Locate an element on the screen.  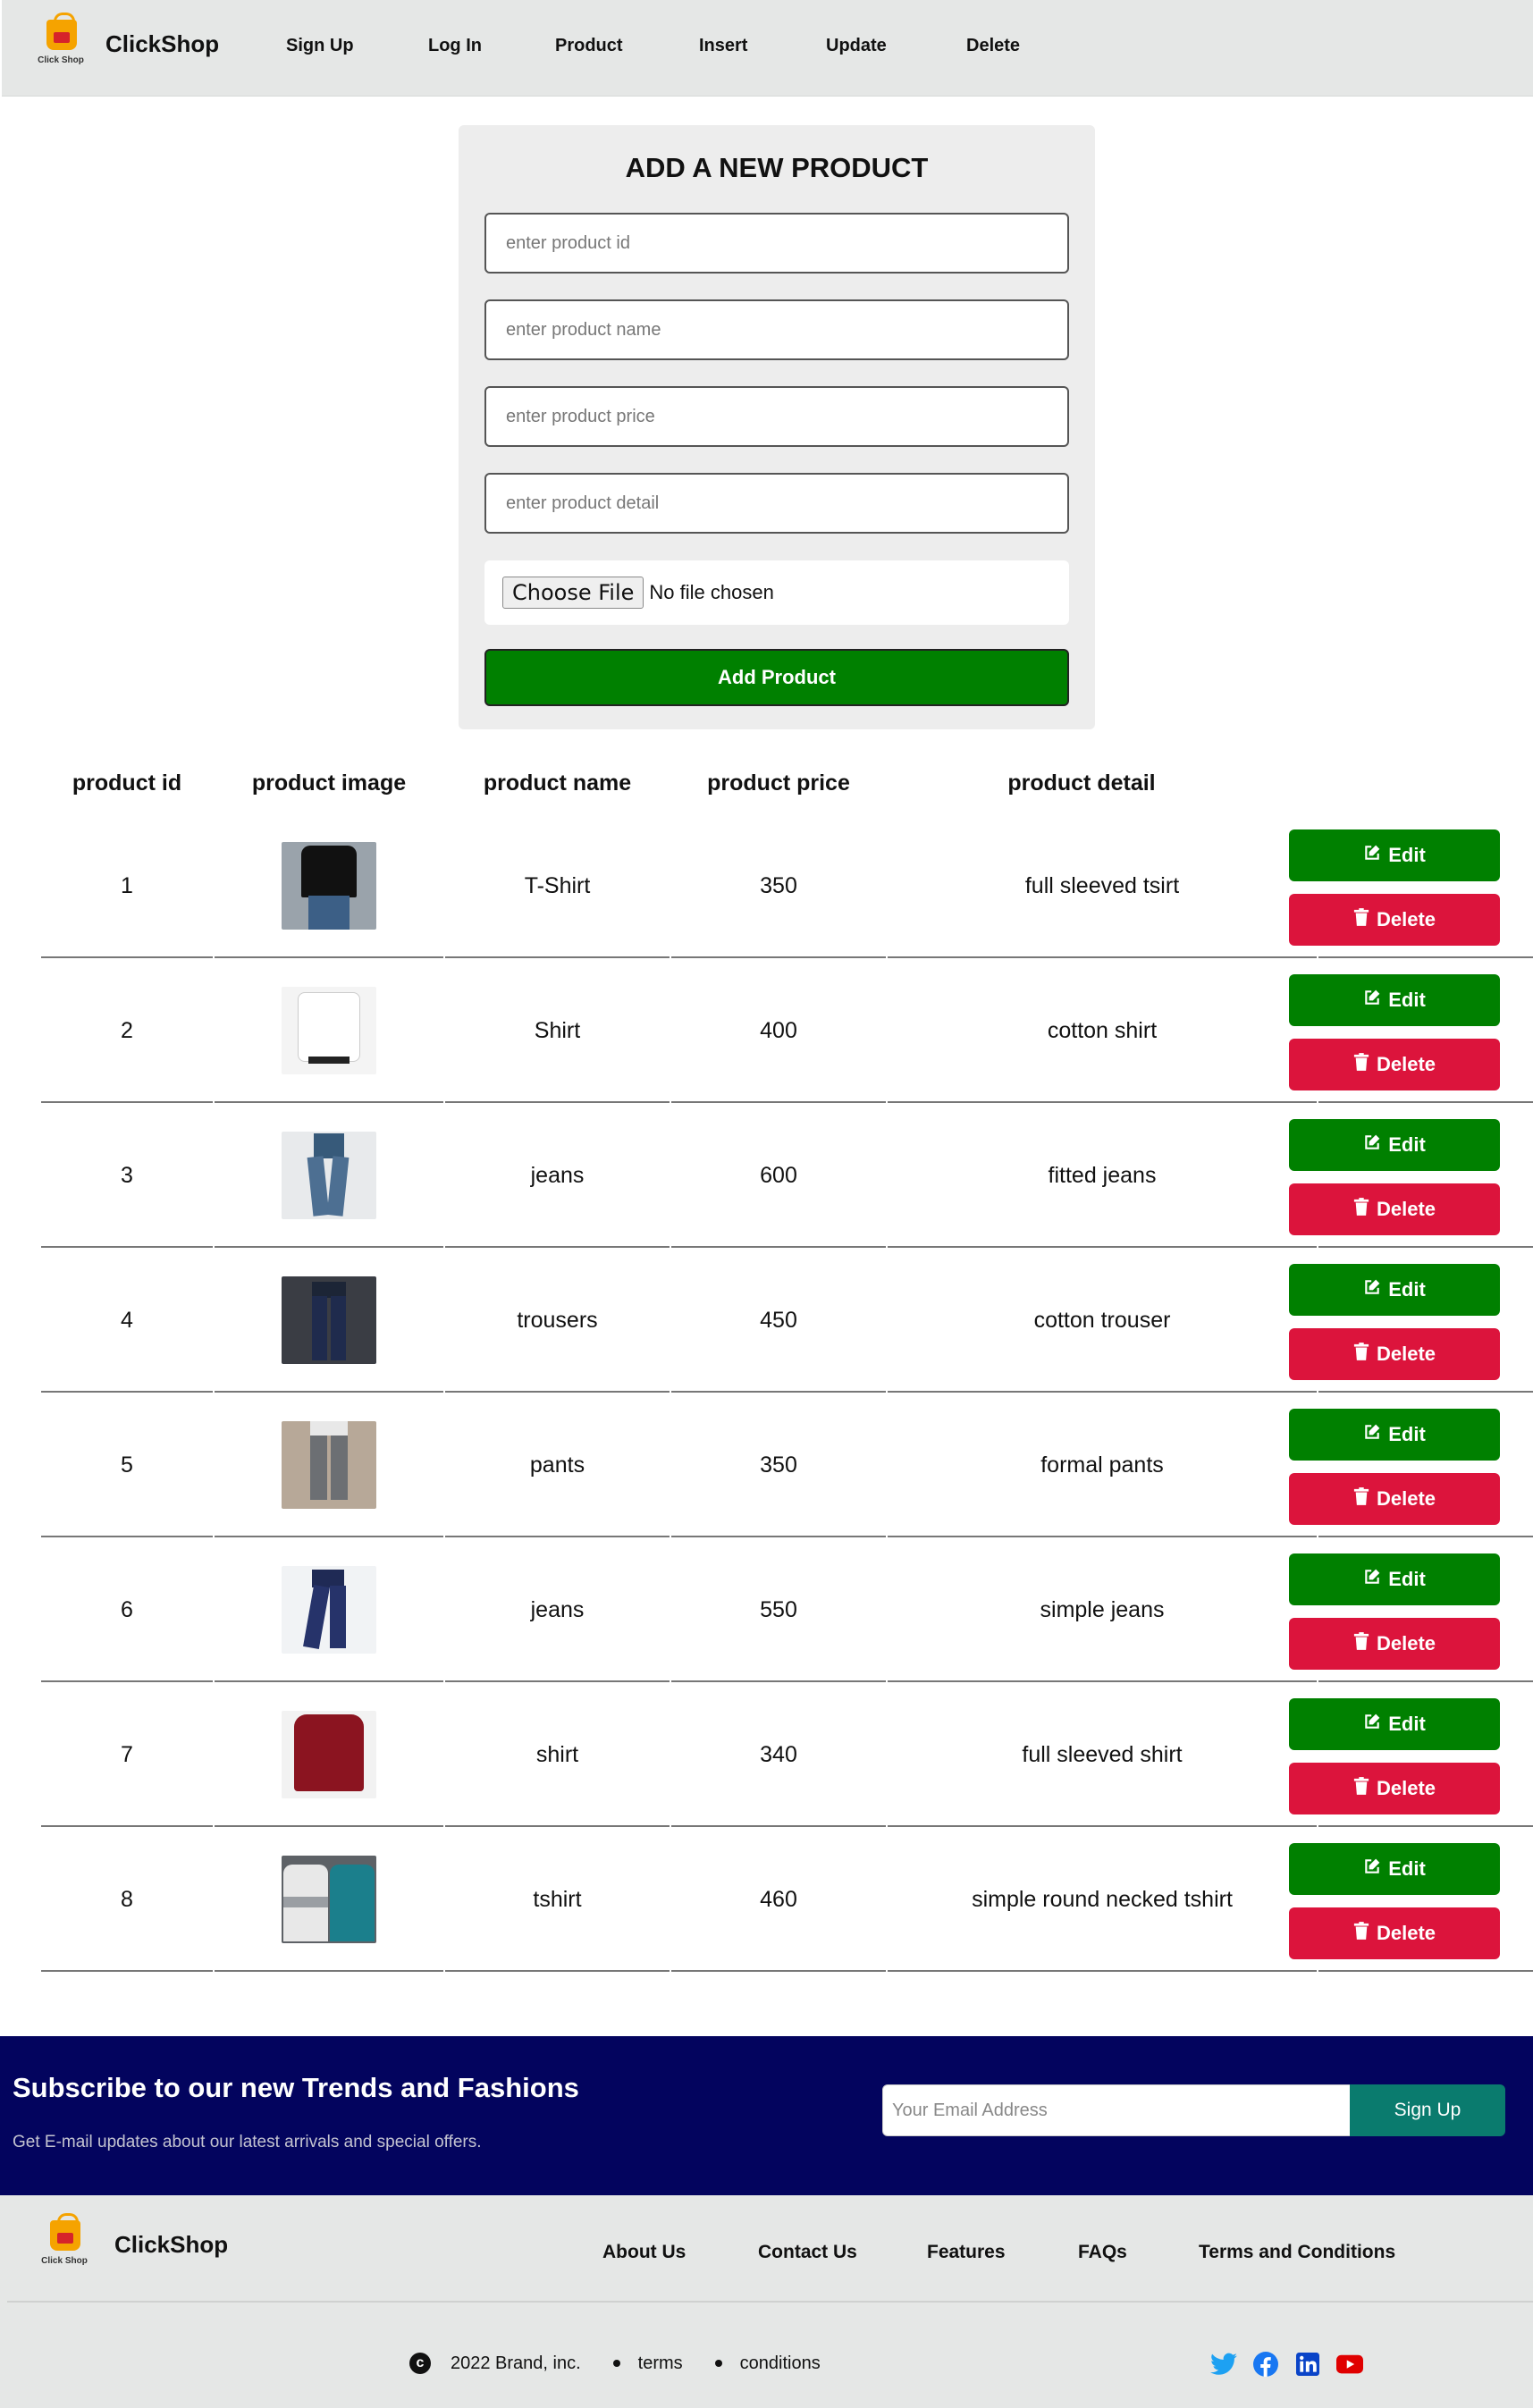
facebook-icon is located at coordinates (1265, 2365).